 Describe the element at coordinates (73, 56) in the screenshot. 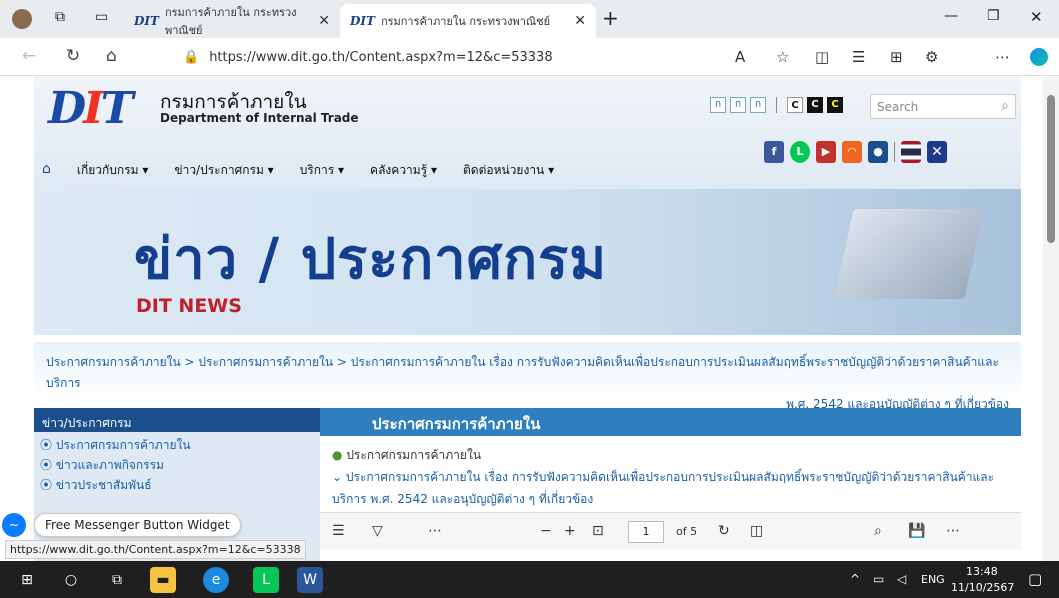

I see `refresh-icon: ↻` at that location.